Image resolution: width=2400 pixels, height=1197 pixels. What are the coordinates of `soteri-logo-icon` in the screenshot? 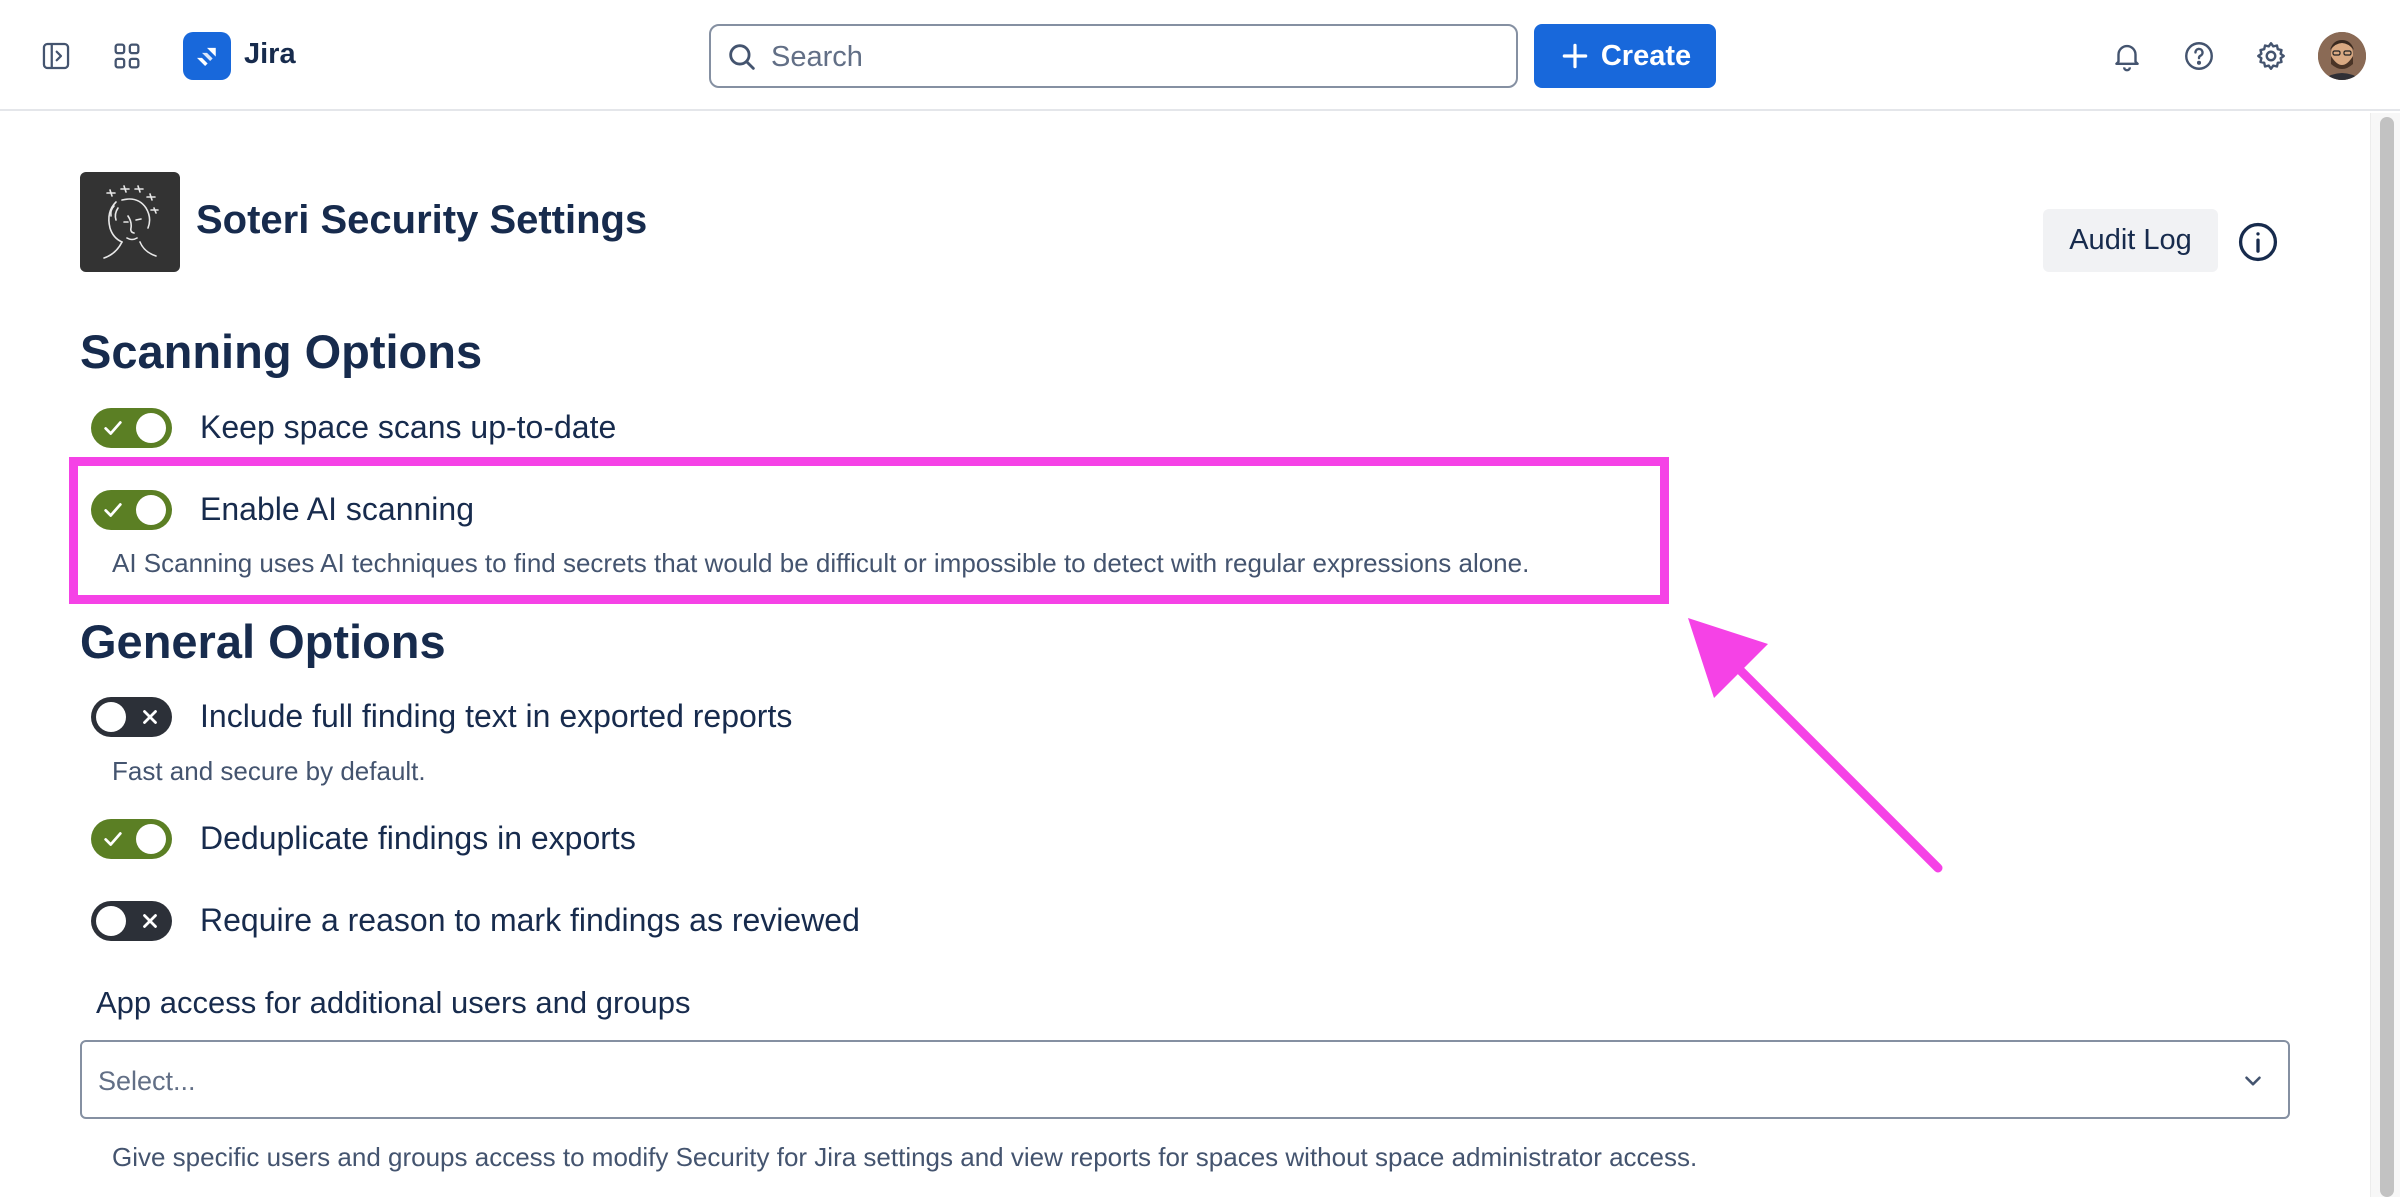 It's located at (131, 222).